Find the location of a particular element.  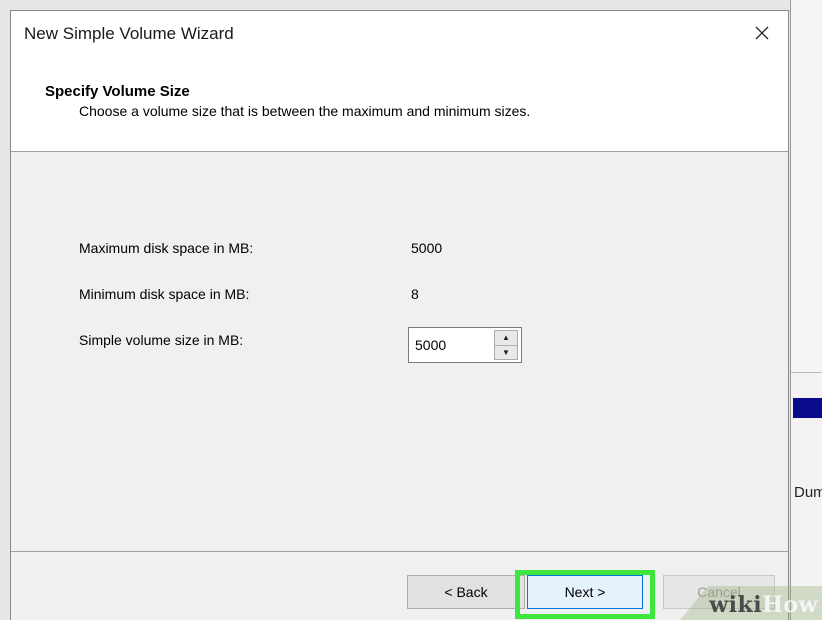

page-title: Specify Volume Size is located at coordinates (117, 91).